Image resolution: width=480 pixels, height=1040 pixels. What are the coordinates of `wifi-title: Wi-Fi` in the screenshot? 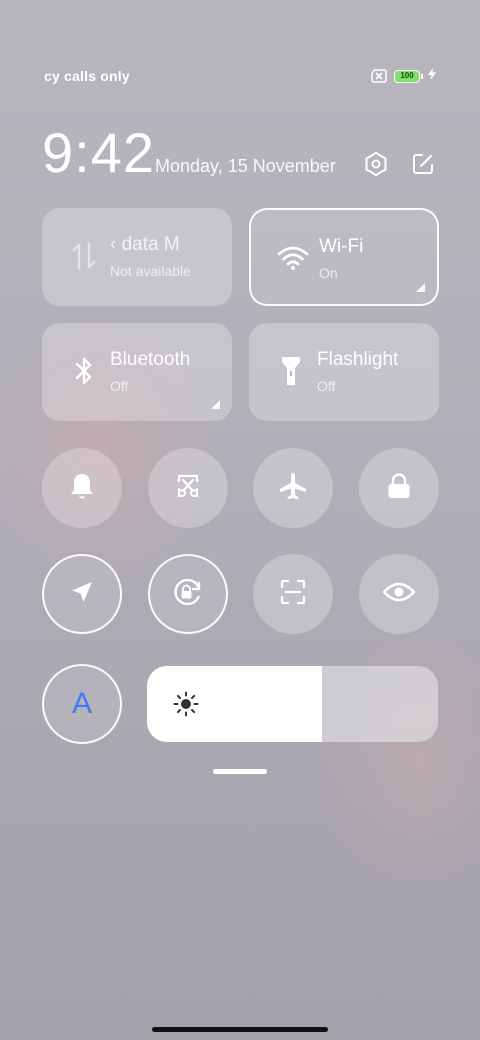 It's located at (341, 246).